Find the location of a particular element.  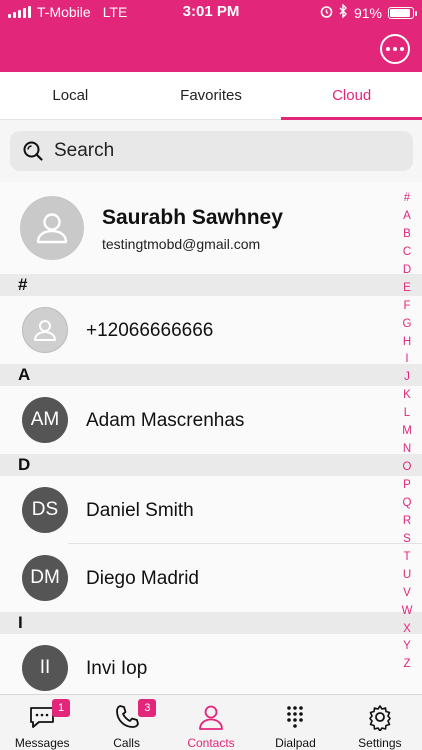

contact-name: Invi Iop is located at coordinates (117, 668).